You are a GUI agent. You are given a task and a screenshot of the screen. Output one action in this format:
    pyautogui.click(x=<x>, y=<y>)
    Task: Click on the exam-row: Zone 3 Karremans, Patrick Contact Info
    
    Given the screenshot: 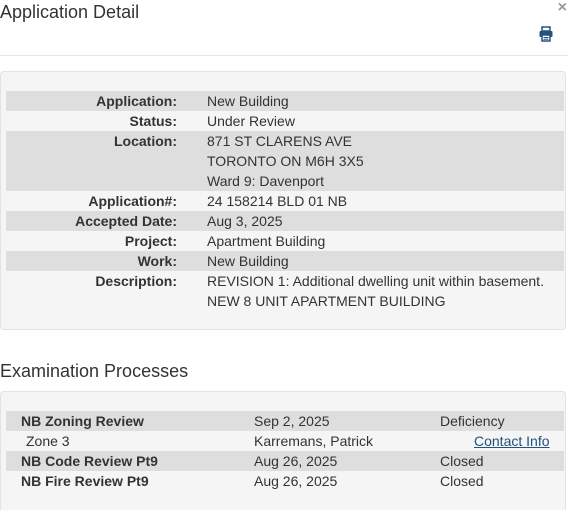 What is the action you would take?
    pyautogui.click(x=285, y=441)
    